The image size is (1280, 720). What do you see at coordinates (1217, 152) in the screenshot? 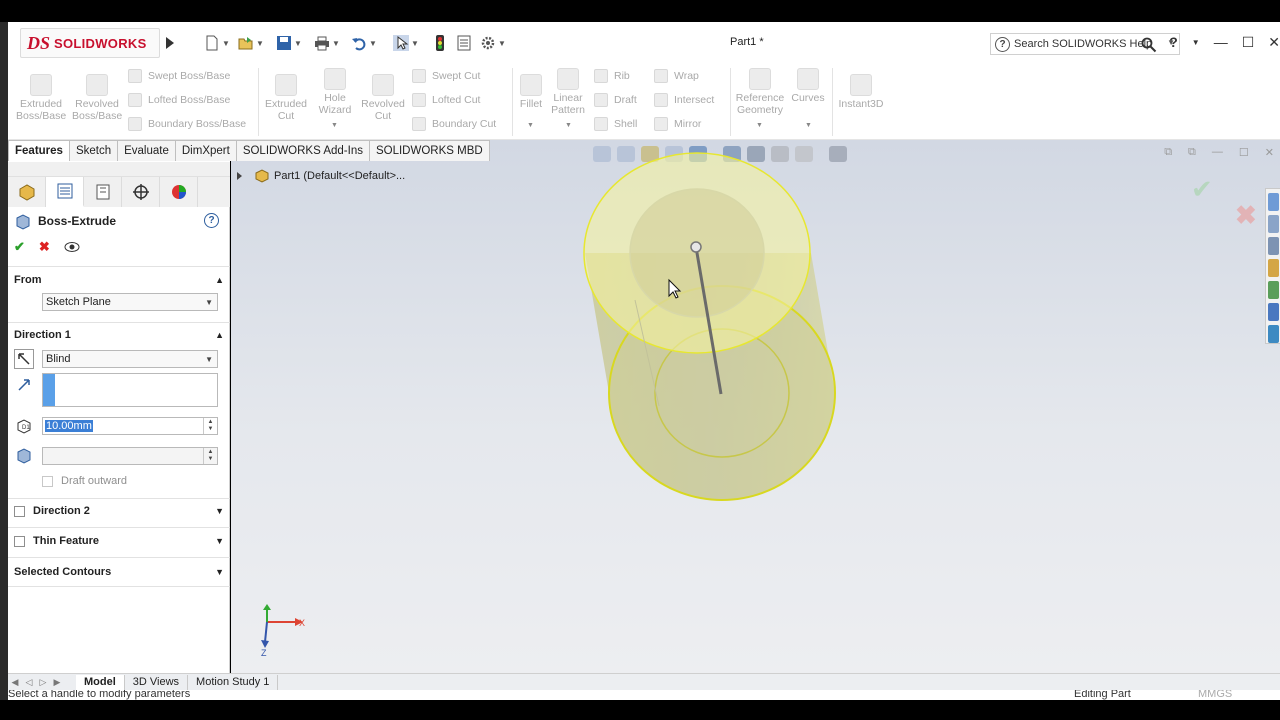
I see `viewport-minimize-icon: —` at bounding box center [1217, 152].